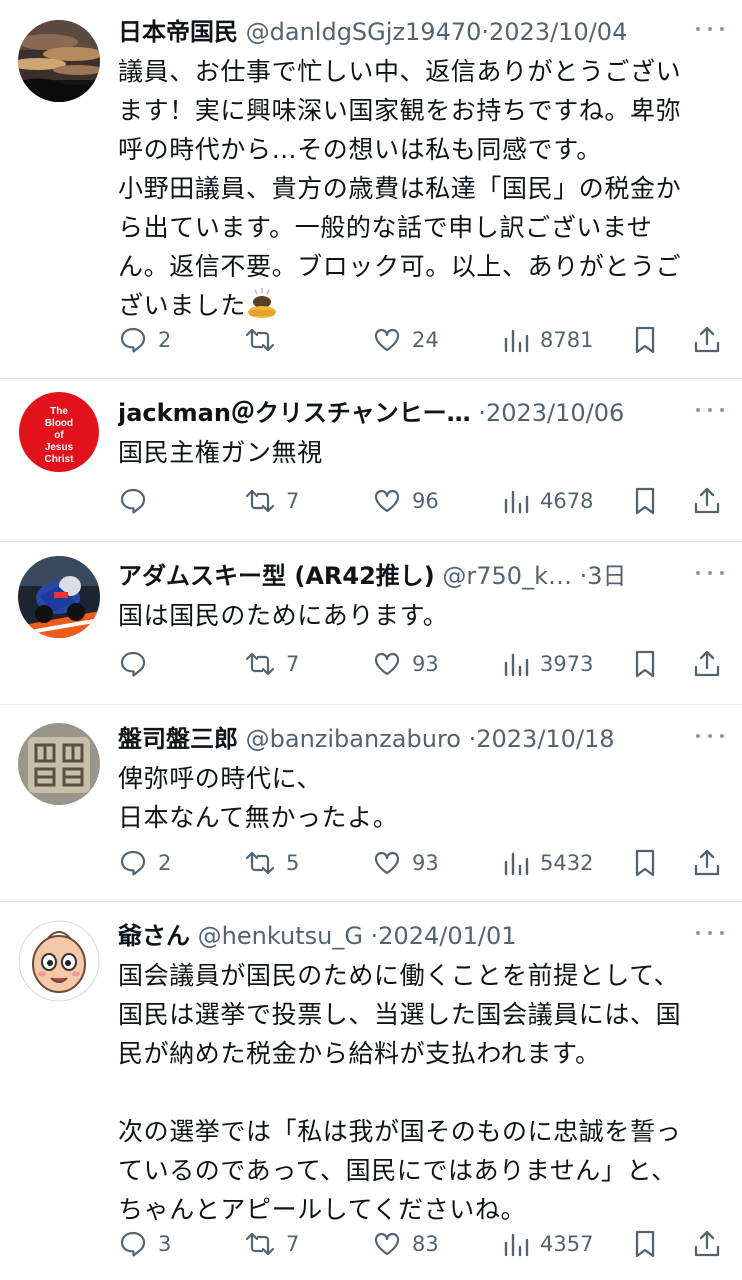 The image size is (742, 1280). Describe the element at coordinates (178, 739) in the screenshot. I see `display-name: 盤司盤三郎` at that location.